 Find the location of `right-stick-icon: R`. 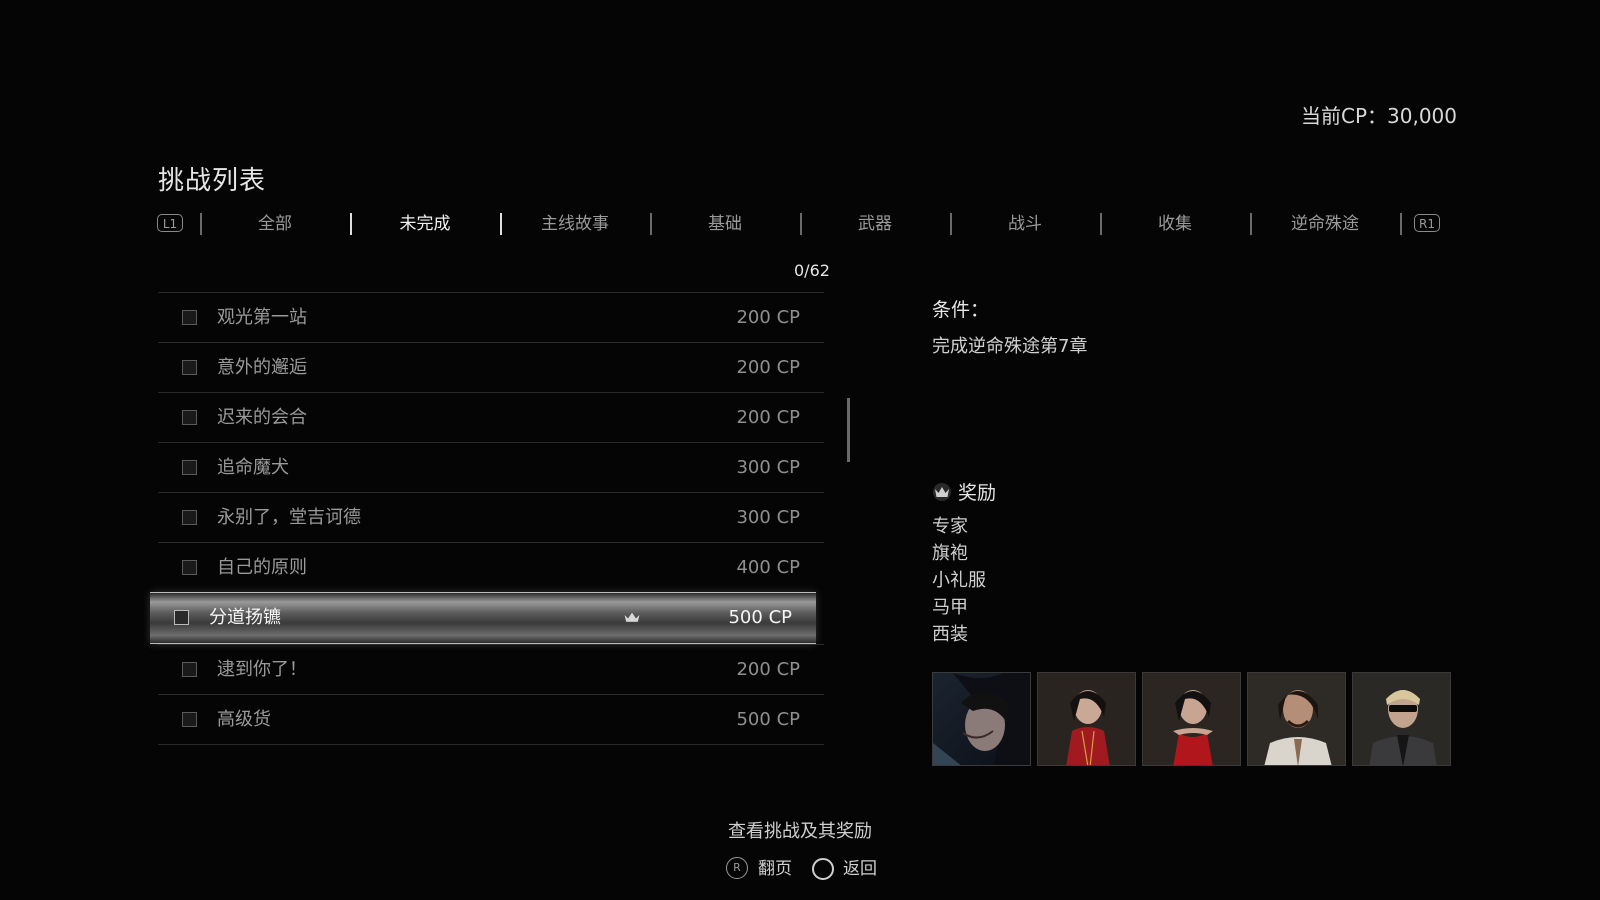

right-stick-icon: R is located at coordinates (737, 868).